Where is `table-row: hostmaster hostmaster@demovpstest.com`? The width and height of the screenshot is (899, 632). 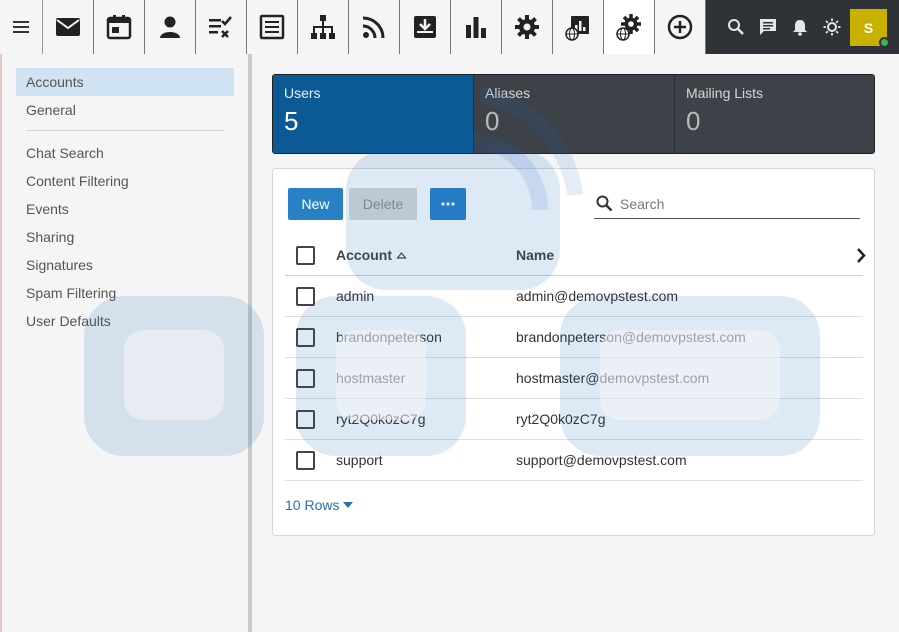
table-row: hostmaster hostmaster@demovpstest.com is located at coordinates (574, 378).